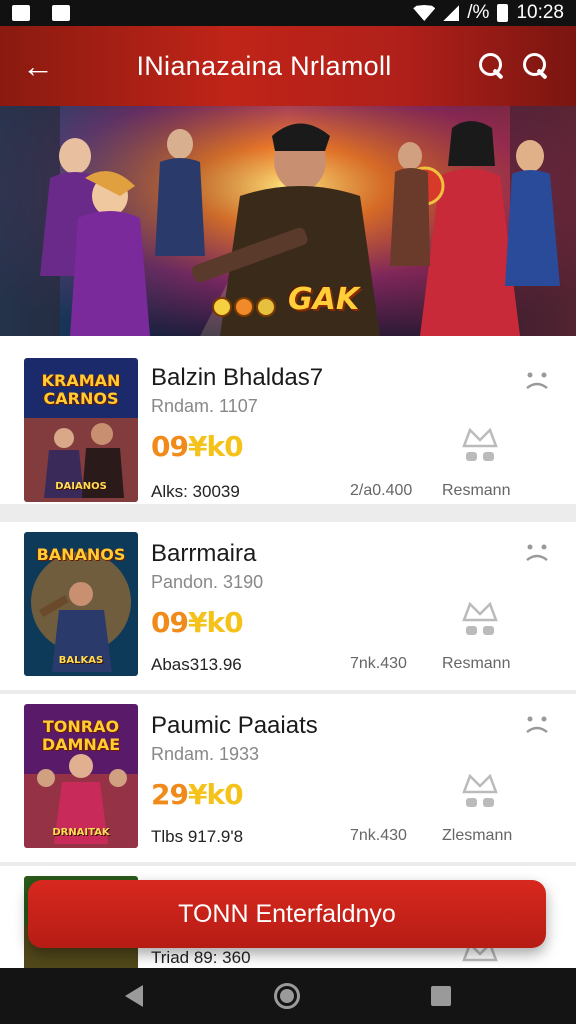 This screenshot has height=1024, width=576. Describe the element at coordinates (81, 604) in the screenshot. I see `game-thumbnail: BANANOS BALKAS` at that location.